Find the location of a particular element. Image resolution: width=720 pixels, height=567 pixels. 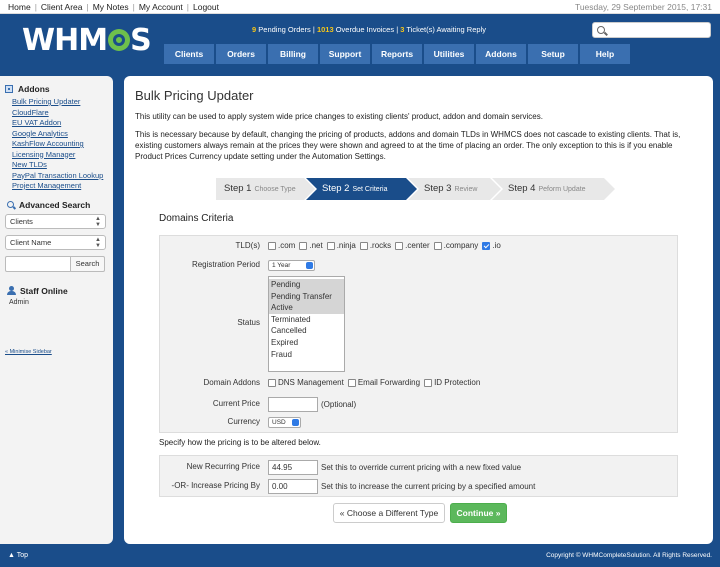

status-option: Pending Transfer is located at coordinates (306, 296).